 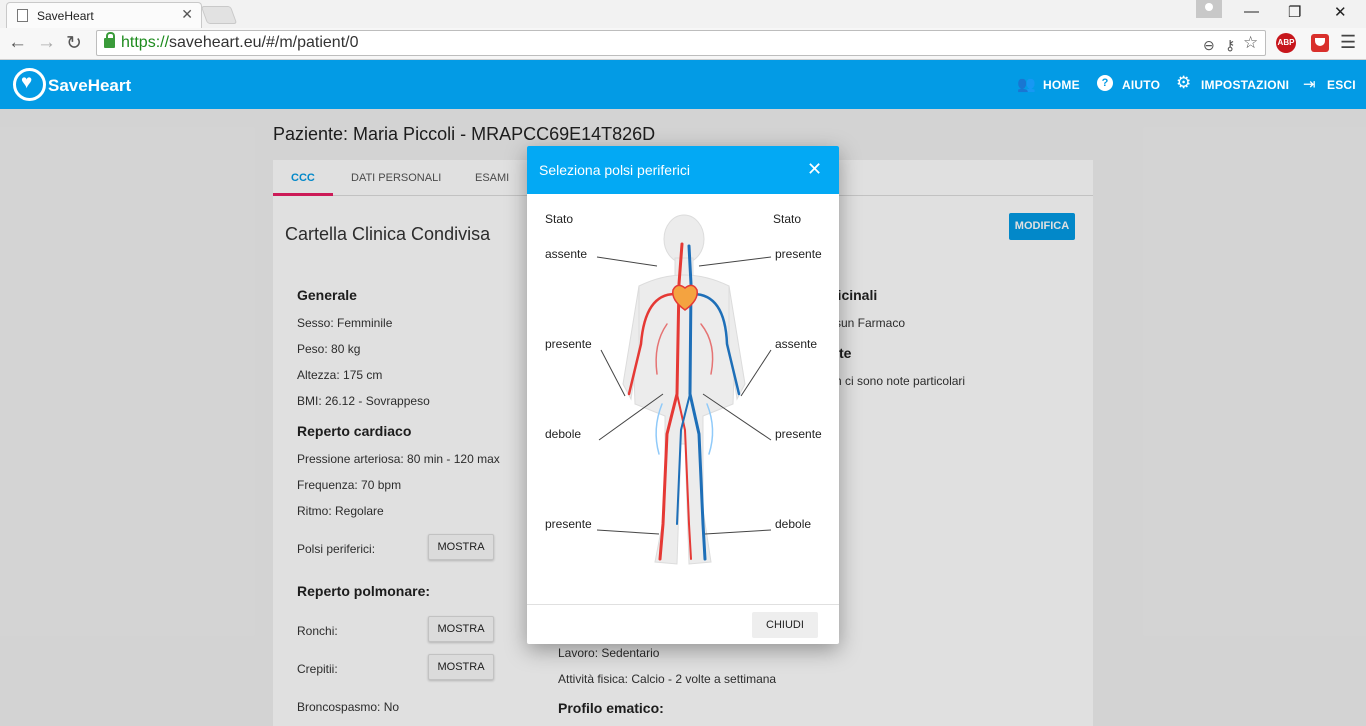 What do you see at coordinates (798, 254) in the screenshot?
I see `pulse-right-carotid: presente` at bounding box center [798, 254].